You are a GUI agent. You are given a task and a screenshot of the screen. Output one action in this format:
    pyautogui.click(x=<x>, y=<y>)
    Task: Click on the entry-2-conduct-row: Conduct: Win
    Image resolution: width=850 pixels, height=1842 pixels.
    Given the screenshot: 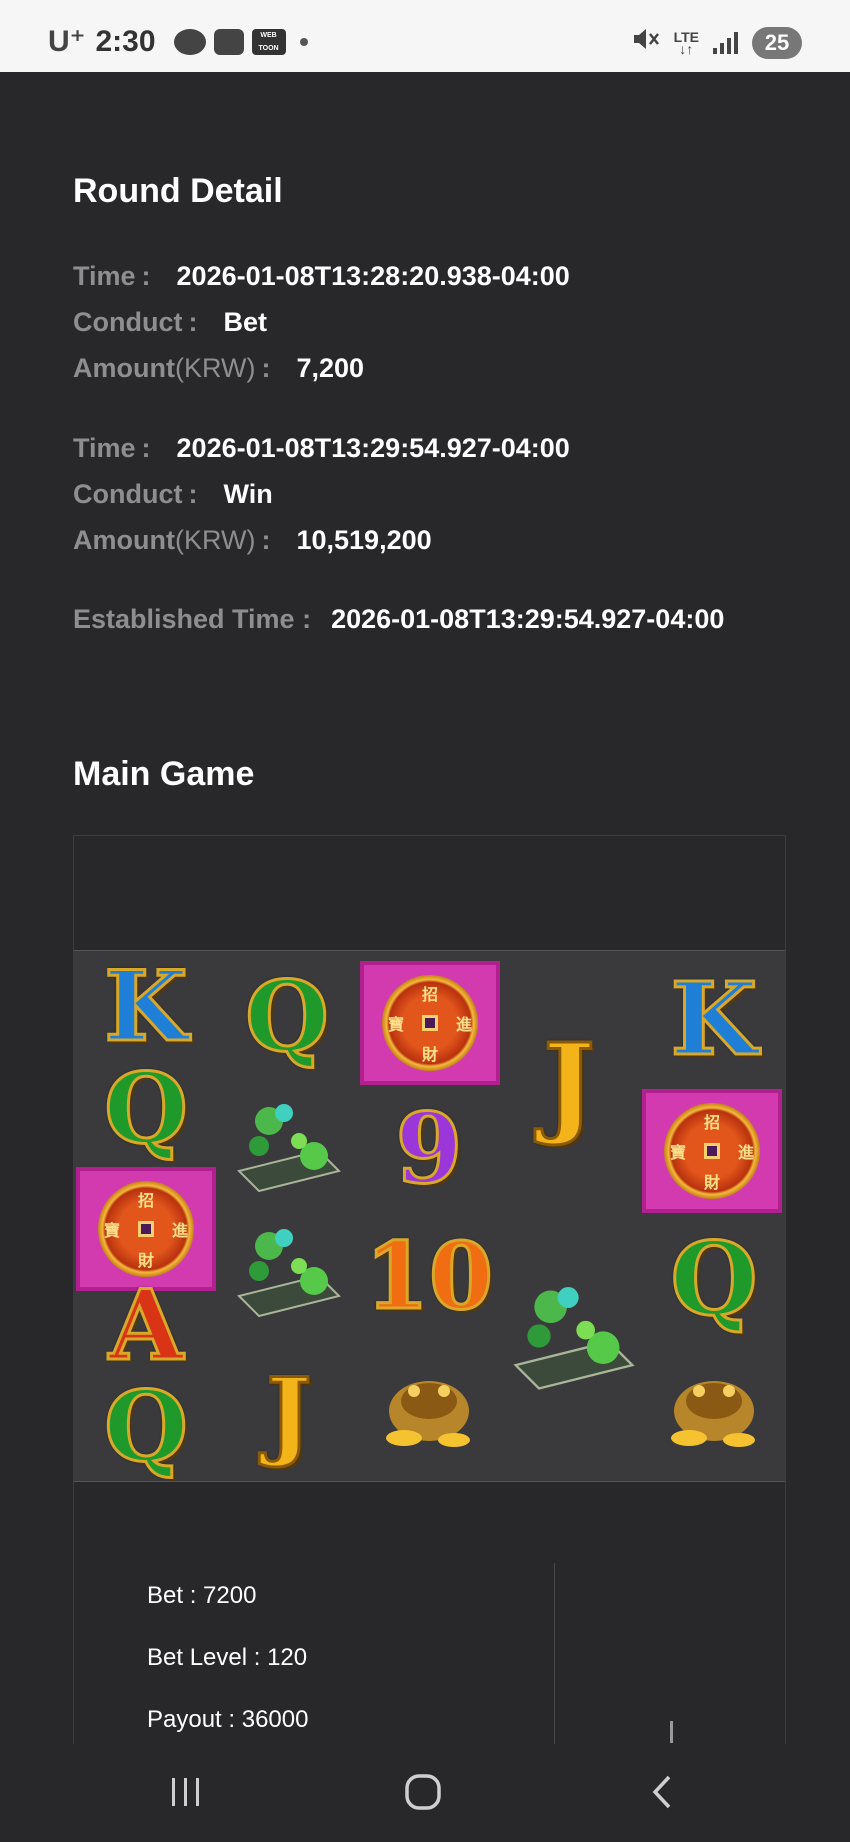 What is the action you would take?
    pyautogui.click(x=173, y=494)
    